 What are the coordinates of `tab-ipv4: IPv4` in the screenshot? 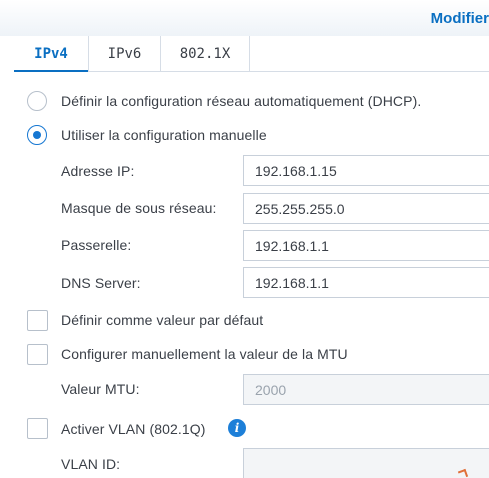 It's located at (51, 54).